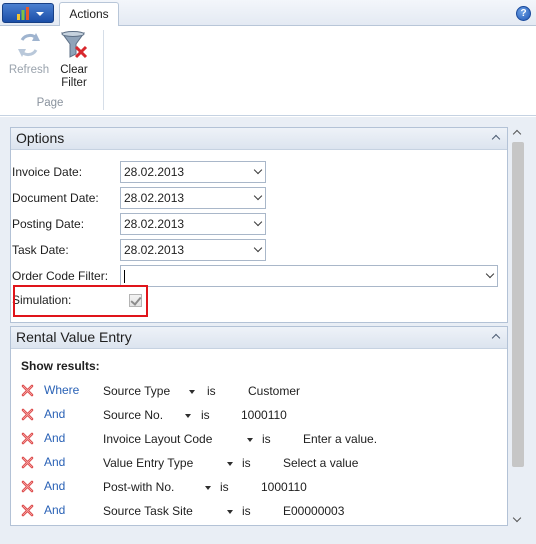  I want to click on posting-date-value: 28.02.2013, so click(154, 224).